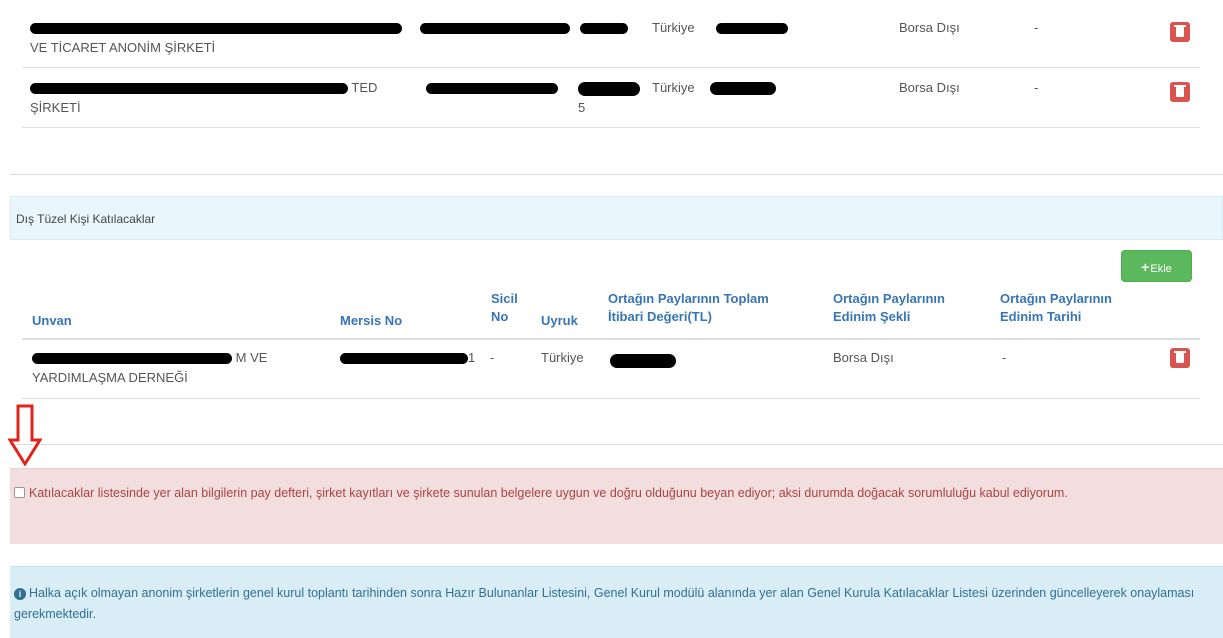  What do you see at coordinates (52, 320) in the screenshot?
I see `column-header-unvan: Unvan` at bounding box center [52, 320].